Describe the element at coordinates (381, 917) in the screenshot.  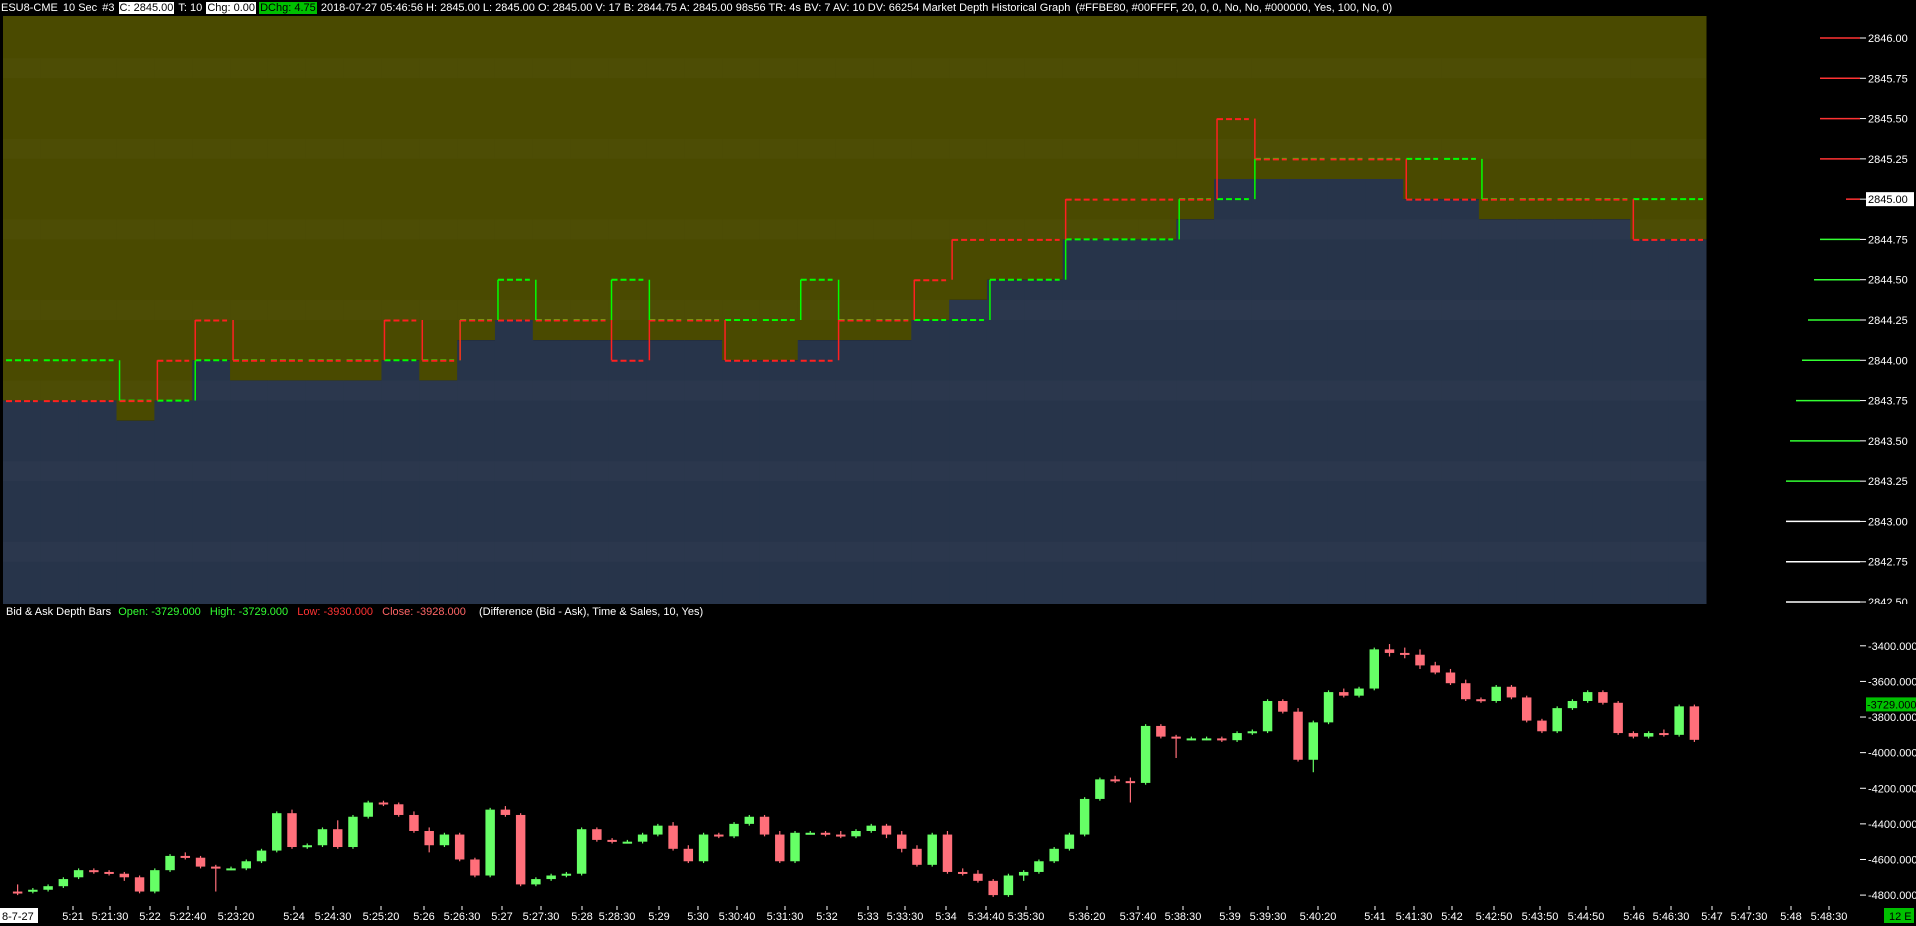
I see `time-tick-label: 5:25:20` at that location.